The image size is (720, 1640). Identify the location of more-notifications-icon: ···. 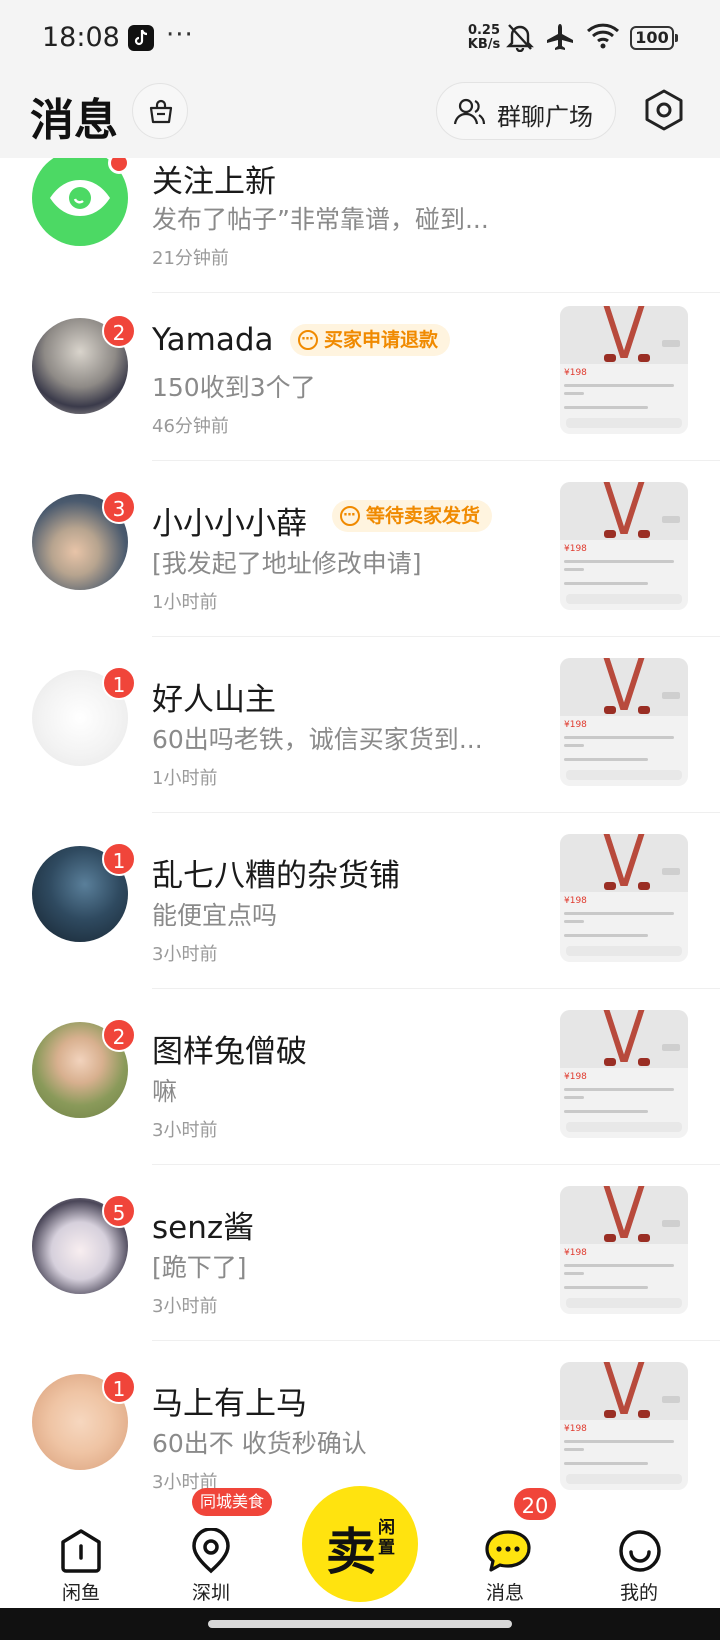
(180, 35).